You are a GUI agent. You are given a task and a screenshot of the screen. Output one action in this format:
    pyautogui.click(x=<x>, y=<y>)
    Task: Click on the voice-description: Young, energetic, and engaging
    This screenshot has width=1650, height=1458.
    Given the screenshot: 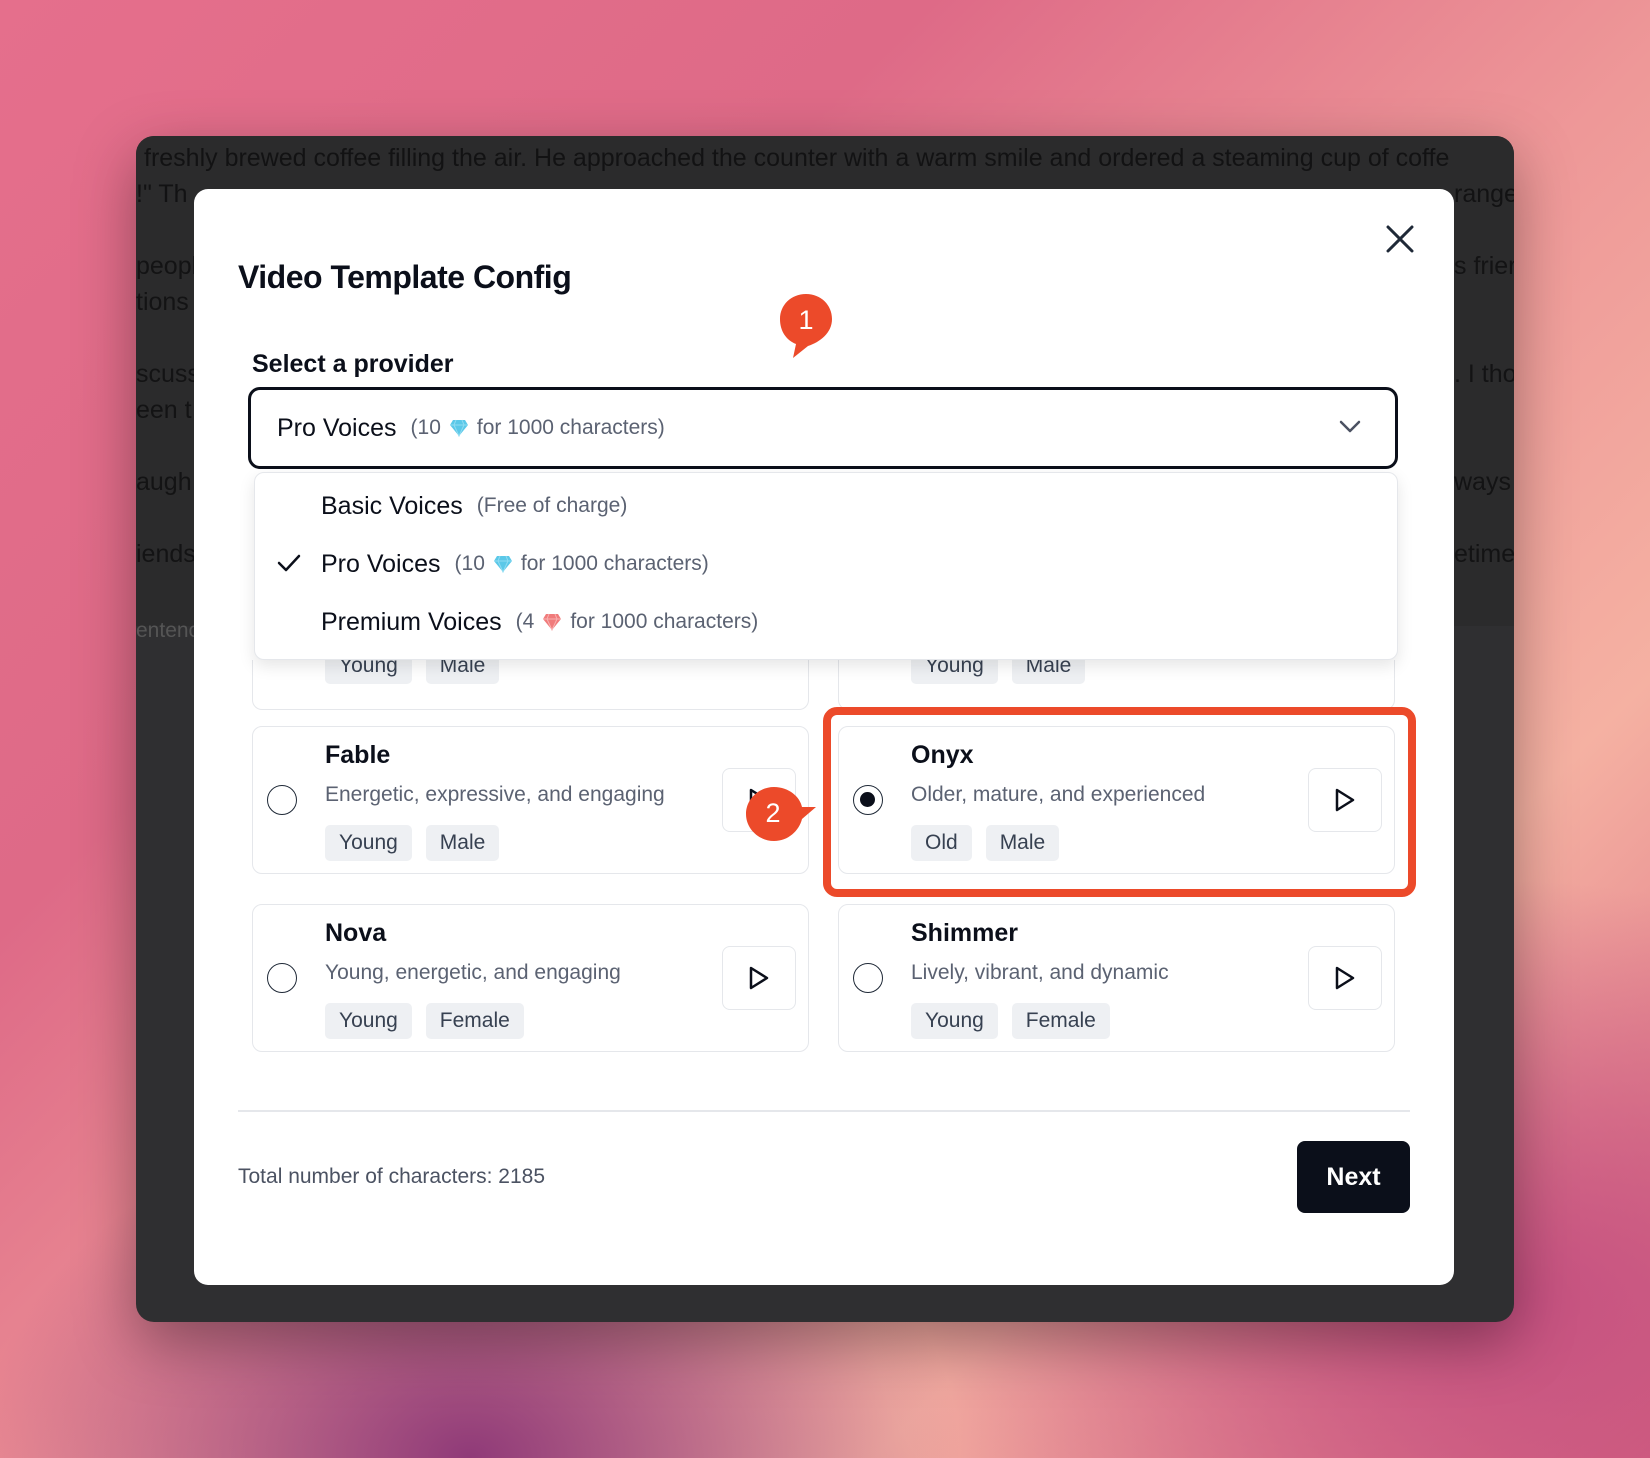 What is the action you would take?
    pyautogui.click(x=473, y=972)
    